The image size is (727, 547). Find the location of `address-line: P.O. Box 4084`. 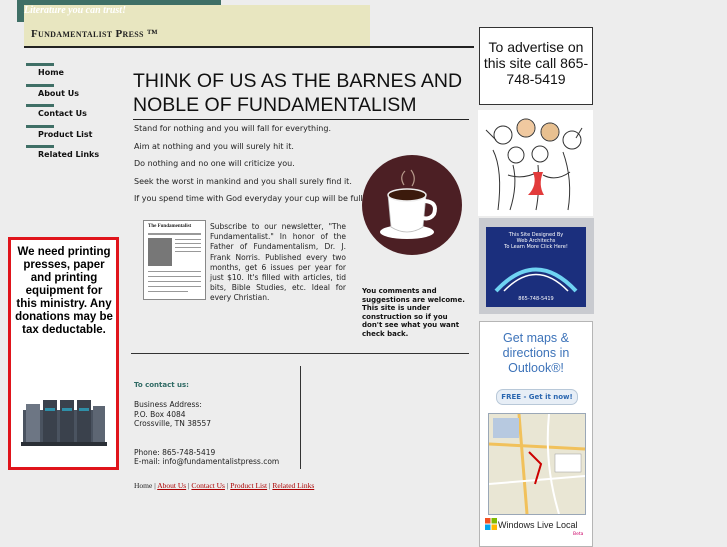

address-line: P.O. Box 4084 is located at coordinates (160, 414).